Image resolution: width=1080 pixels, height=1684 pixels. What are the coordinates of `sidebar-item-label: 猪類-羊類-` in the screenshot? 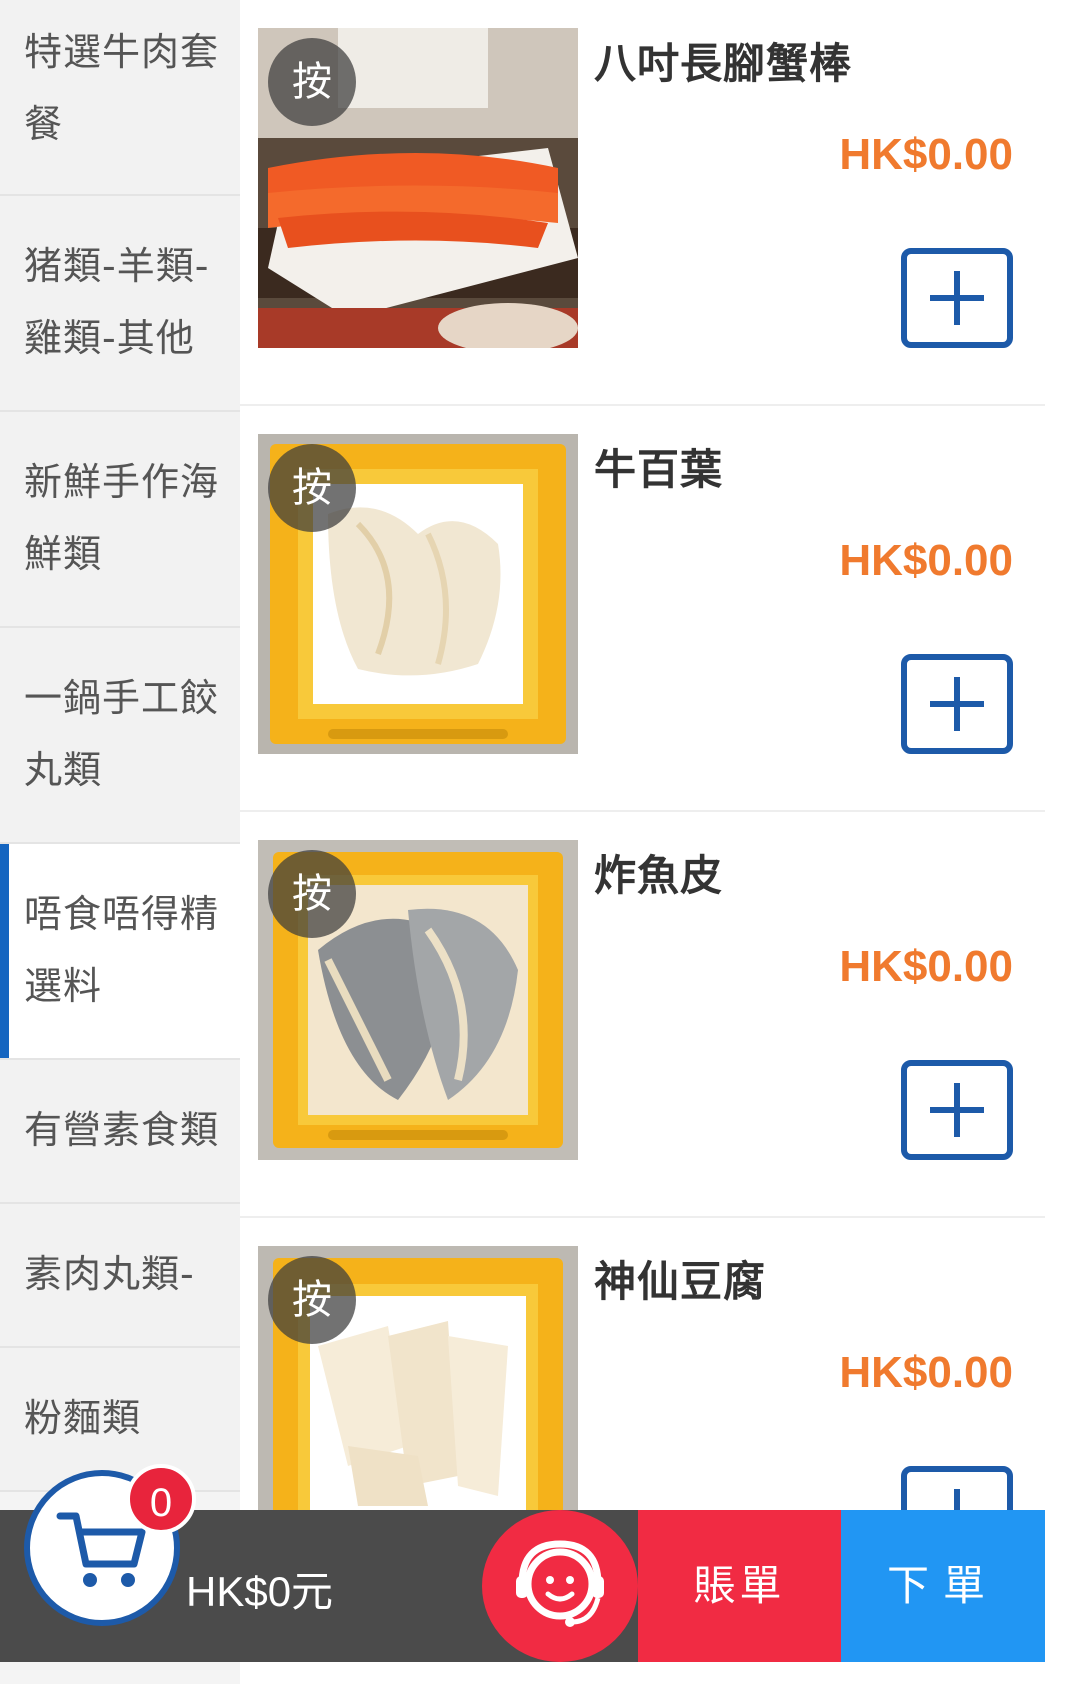 It's located at (117, 266).